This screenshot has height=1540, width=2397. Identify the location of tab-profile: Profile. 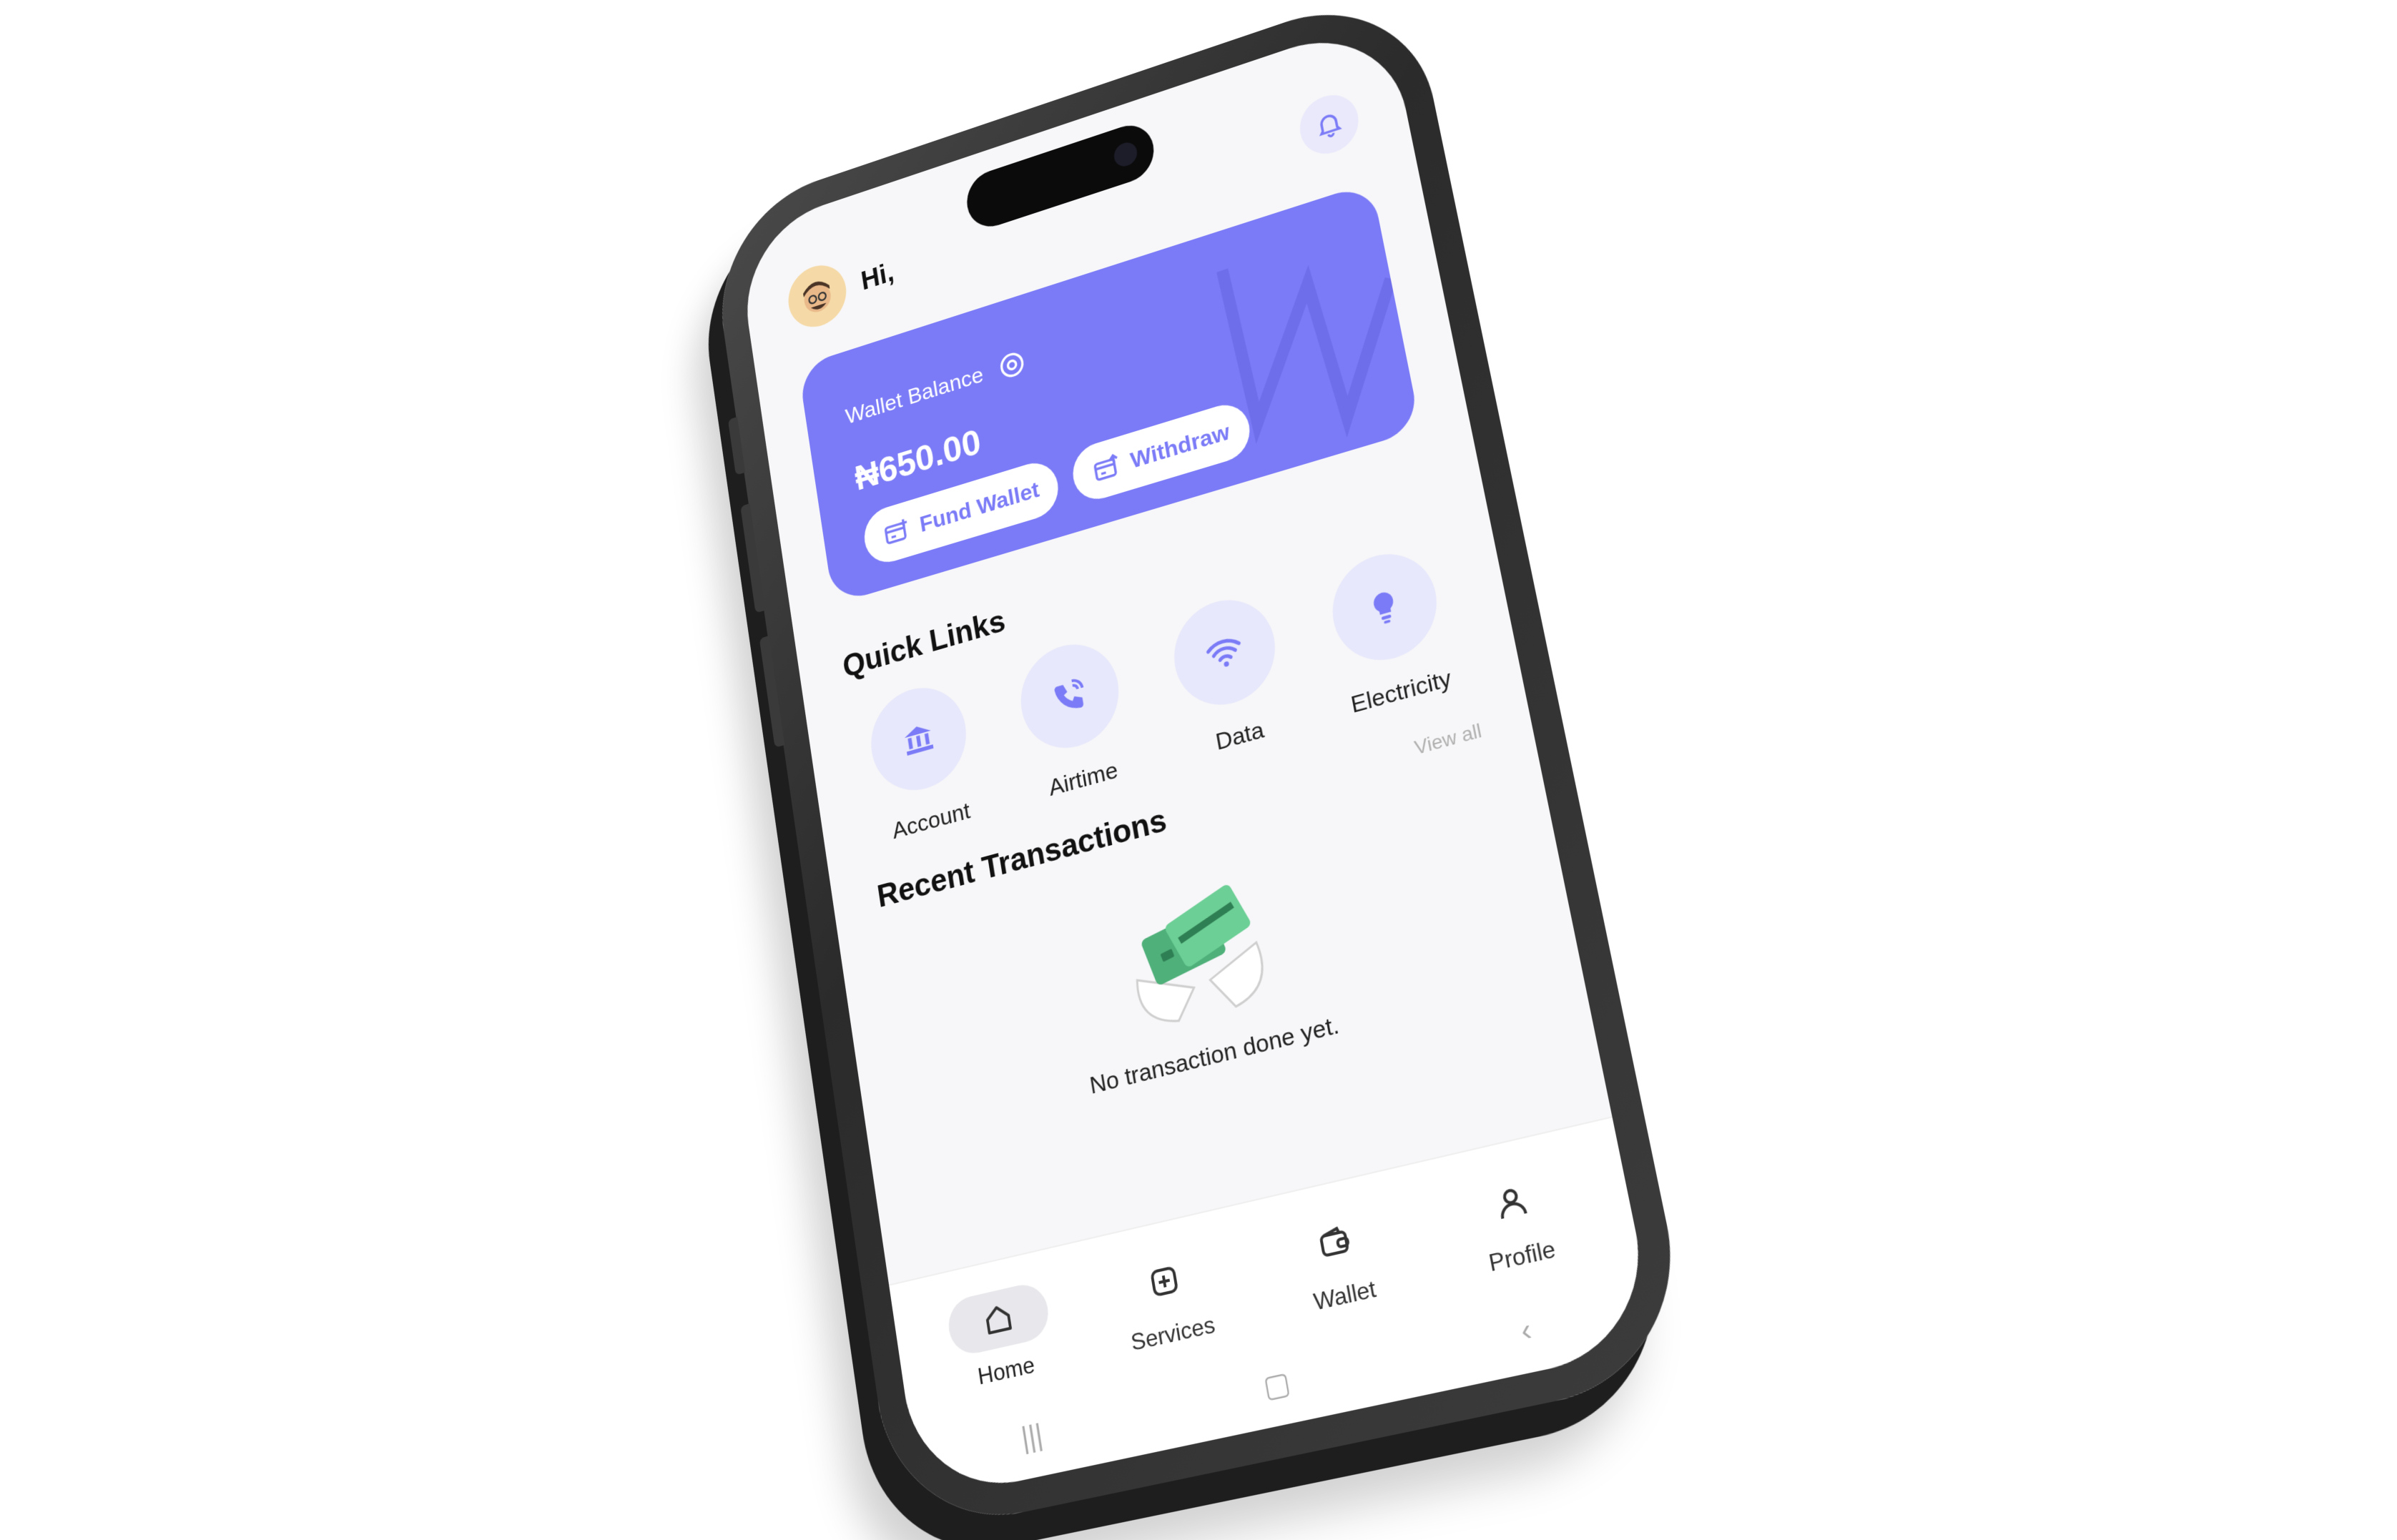
(1516, 1221).